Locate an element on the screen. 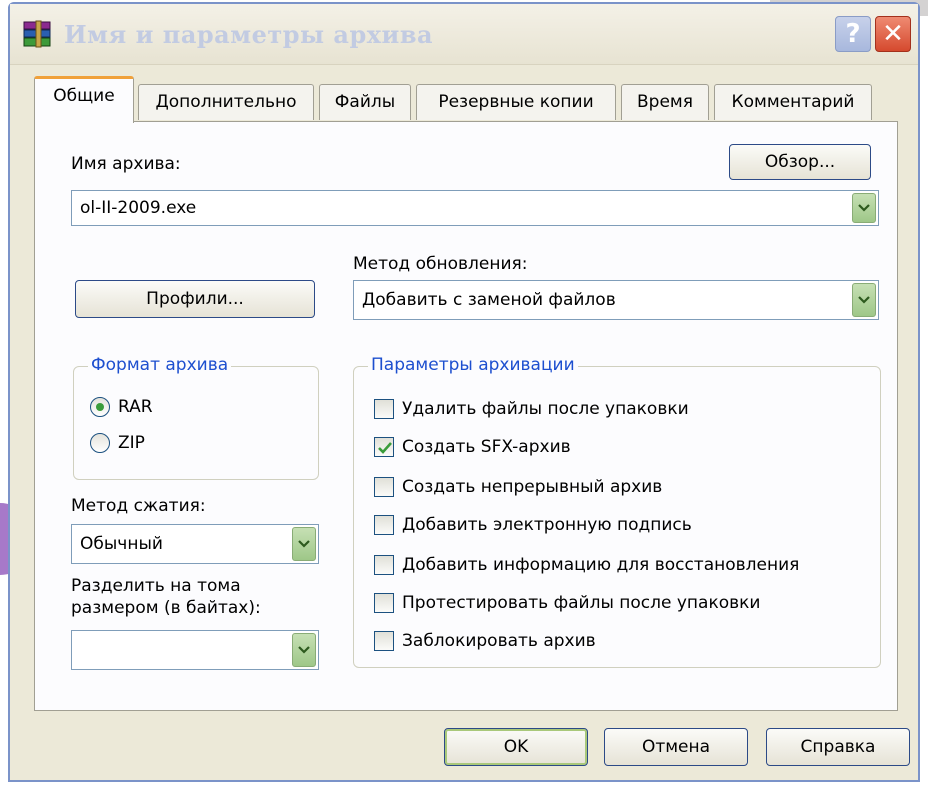  window-title: Имя и параметры архива is located at coordinates (249, 34).